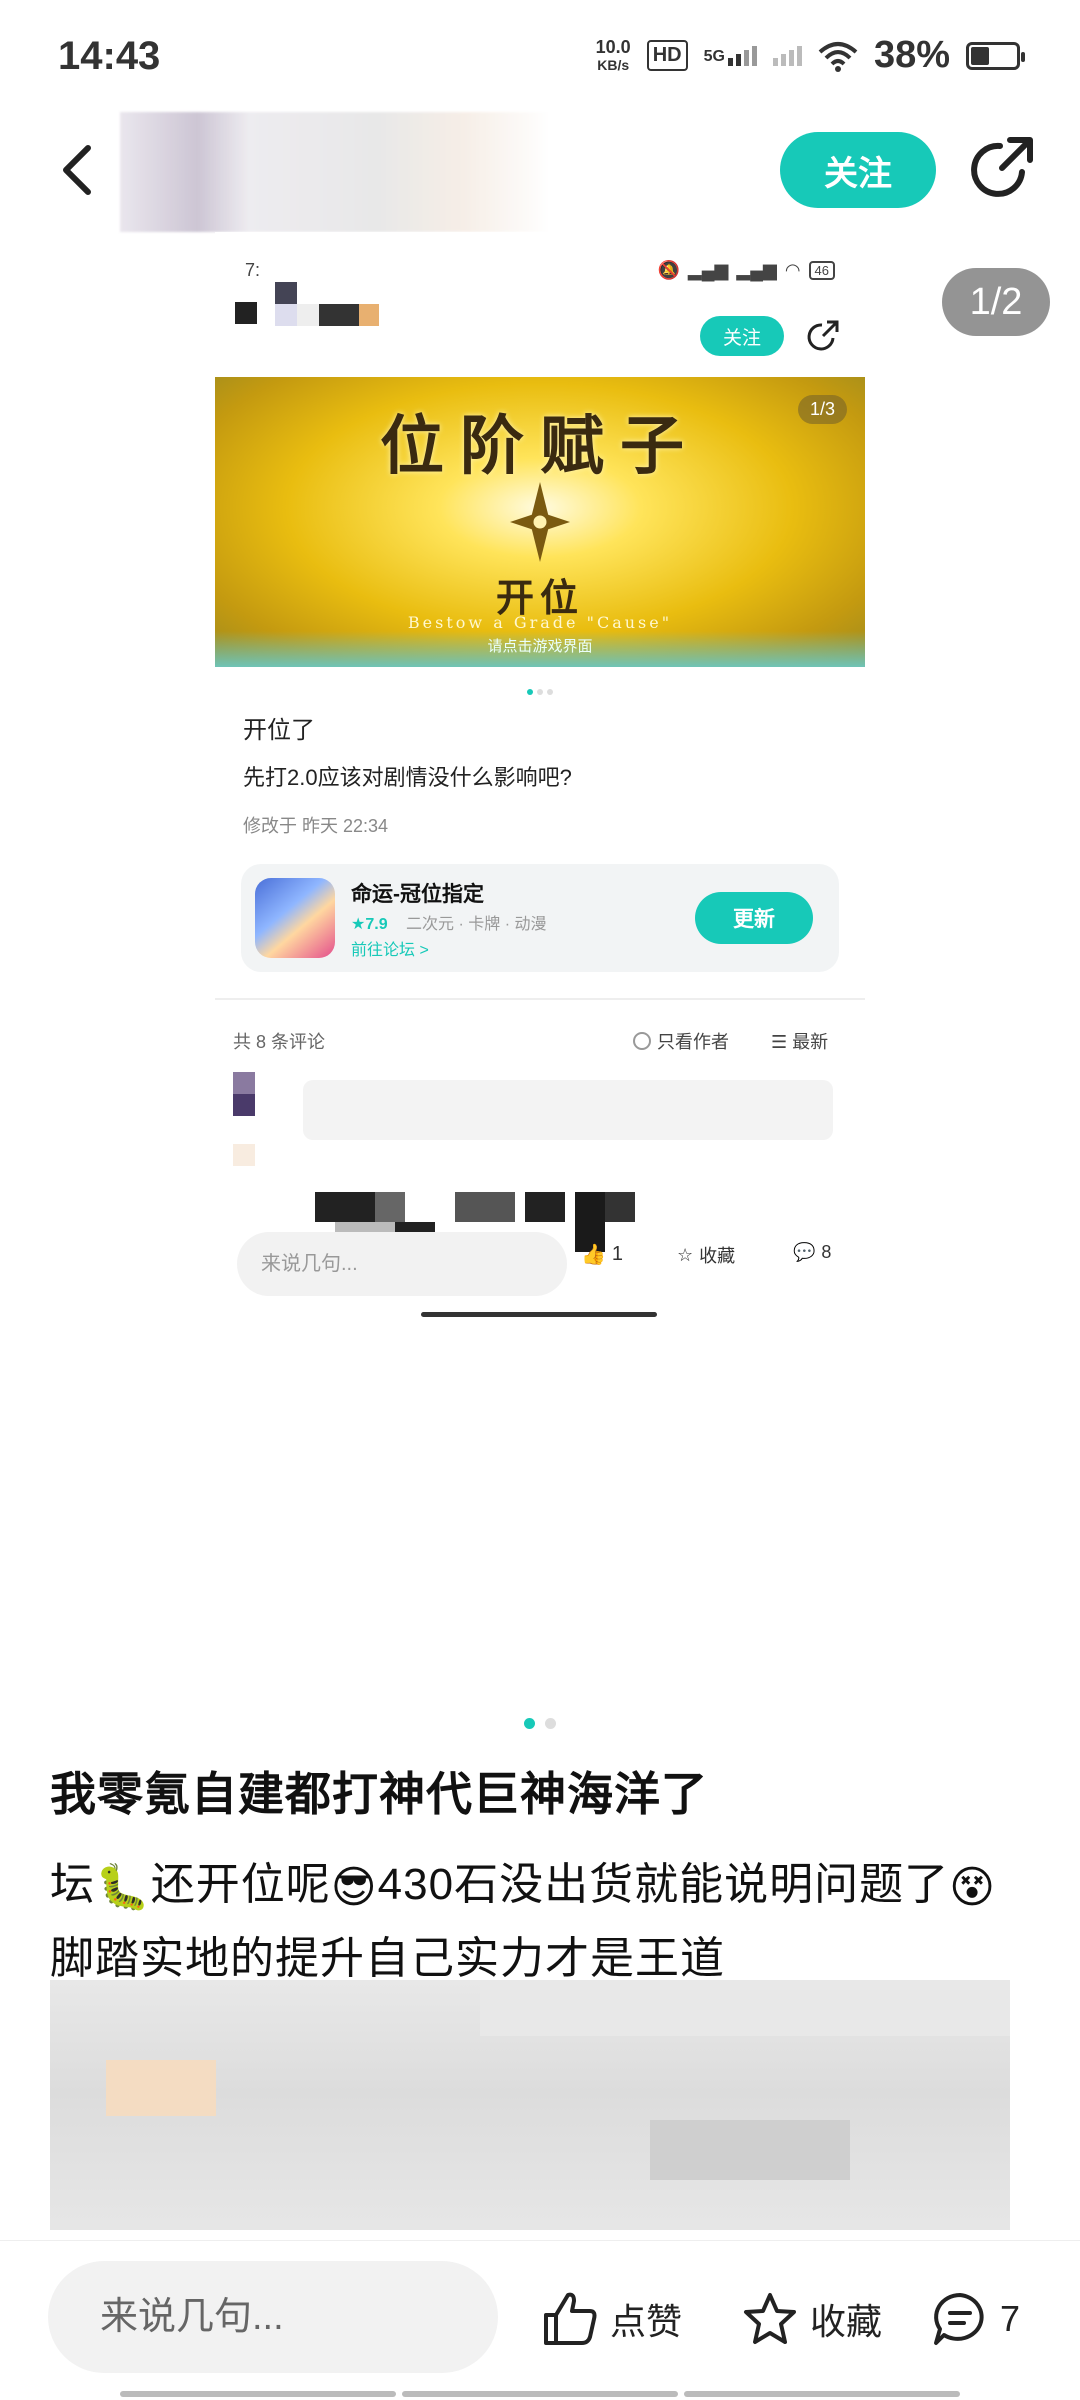 The width and height of the screenshot is (1080, 2400). What do you see at coordinates (792, 270) in the screenshot?
I see `wifi-icon: ◠` at bounding box center [792, 270].